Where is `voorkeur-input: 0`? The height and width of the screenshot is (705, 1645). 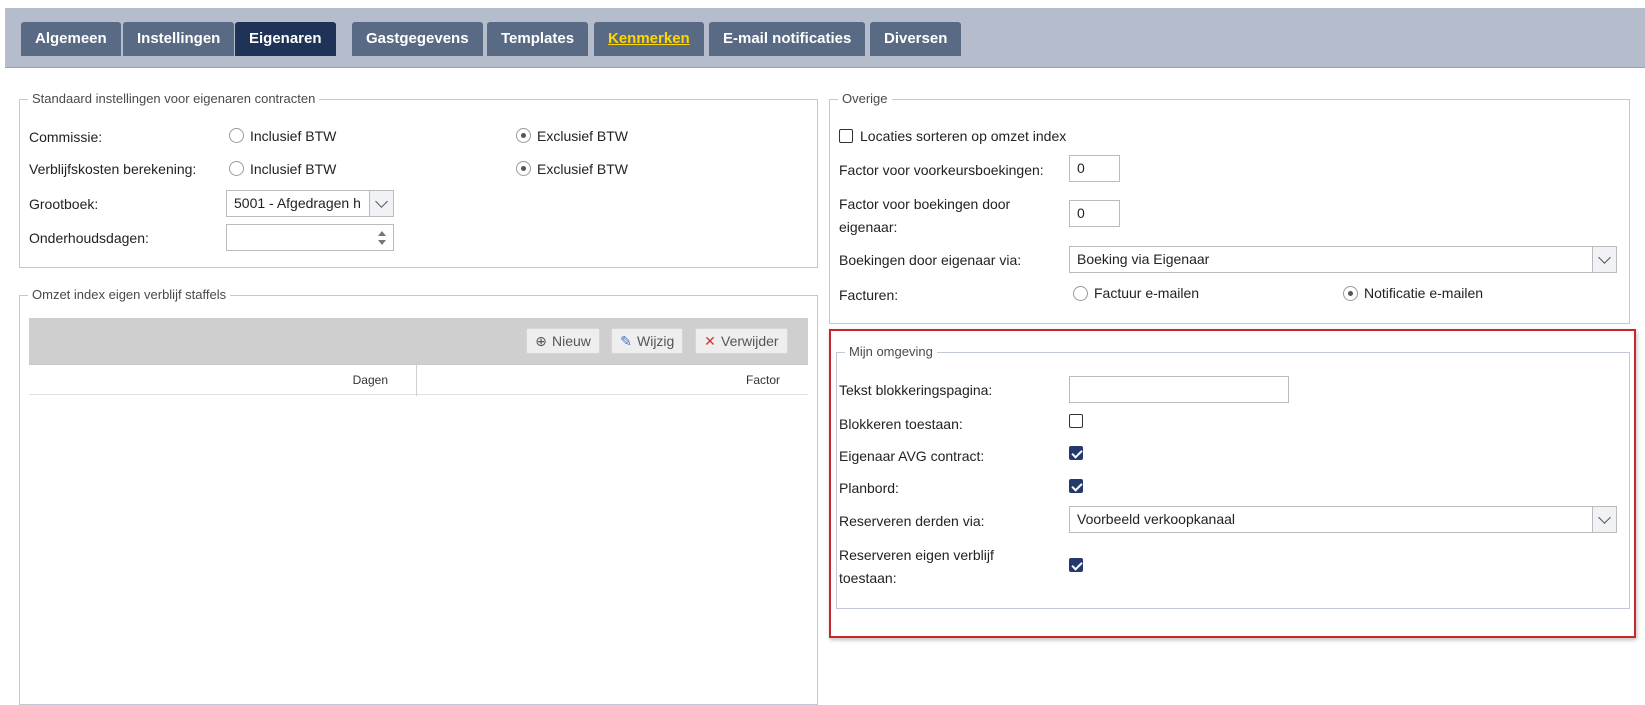
voorkeur-input: 0 is located at coordinates (1094, 168).